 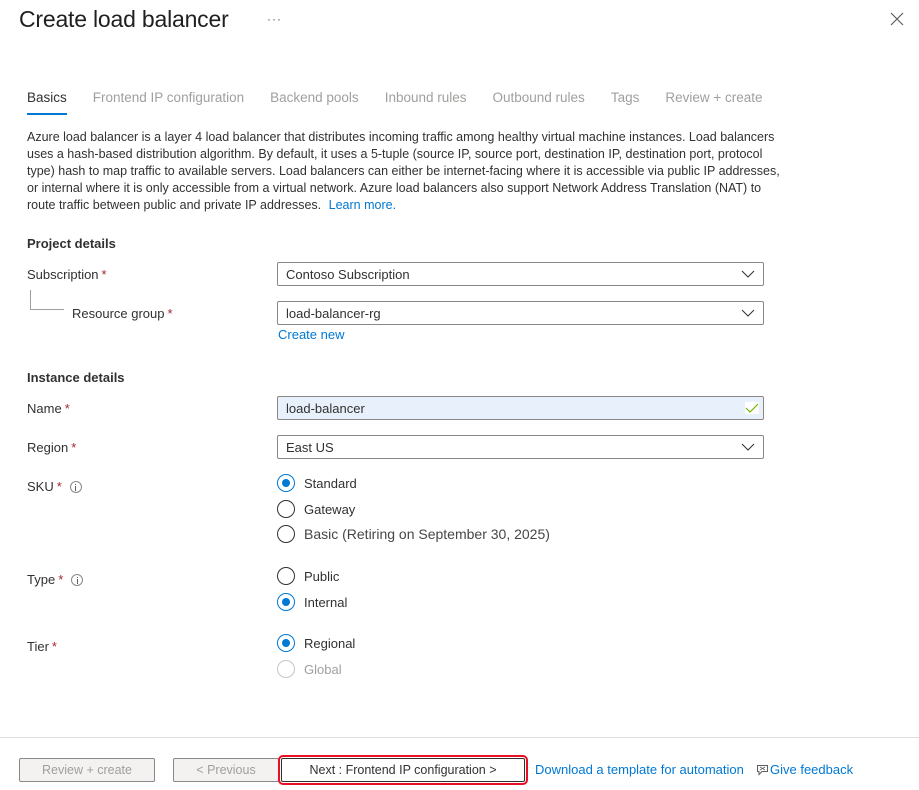 I want to click on create-new-resource-group-link: Create new, so click(x=311, y=334).